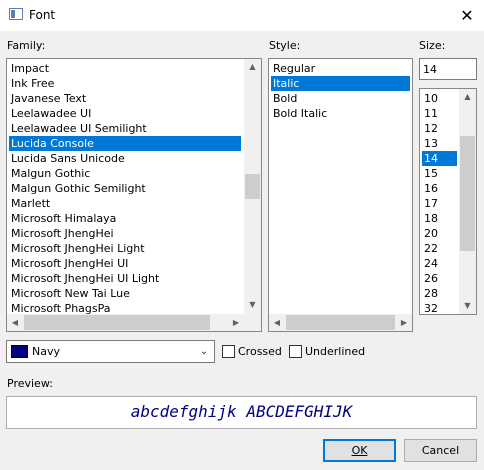  I want to click on family-list-item: Lucida Sans Unicode, so click(125, 158).